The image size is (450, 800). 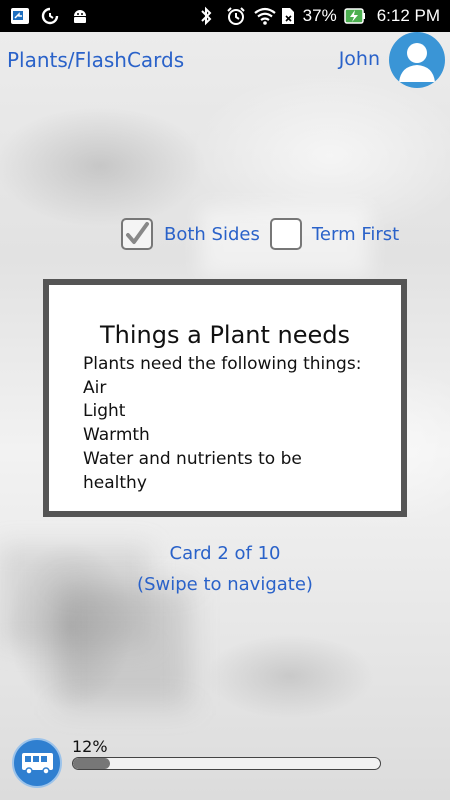 What do you see at coordinates (354, 16) in the screenshot?
I see `battery-charging-icon` at bounding box center [354, 16].